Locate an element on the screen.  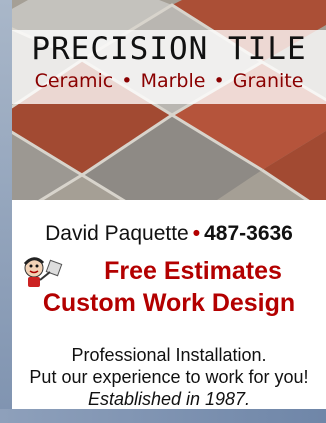
phone-number: 487-3636 is located at coordinates (248, 233).